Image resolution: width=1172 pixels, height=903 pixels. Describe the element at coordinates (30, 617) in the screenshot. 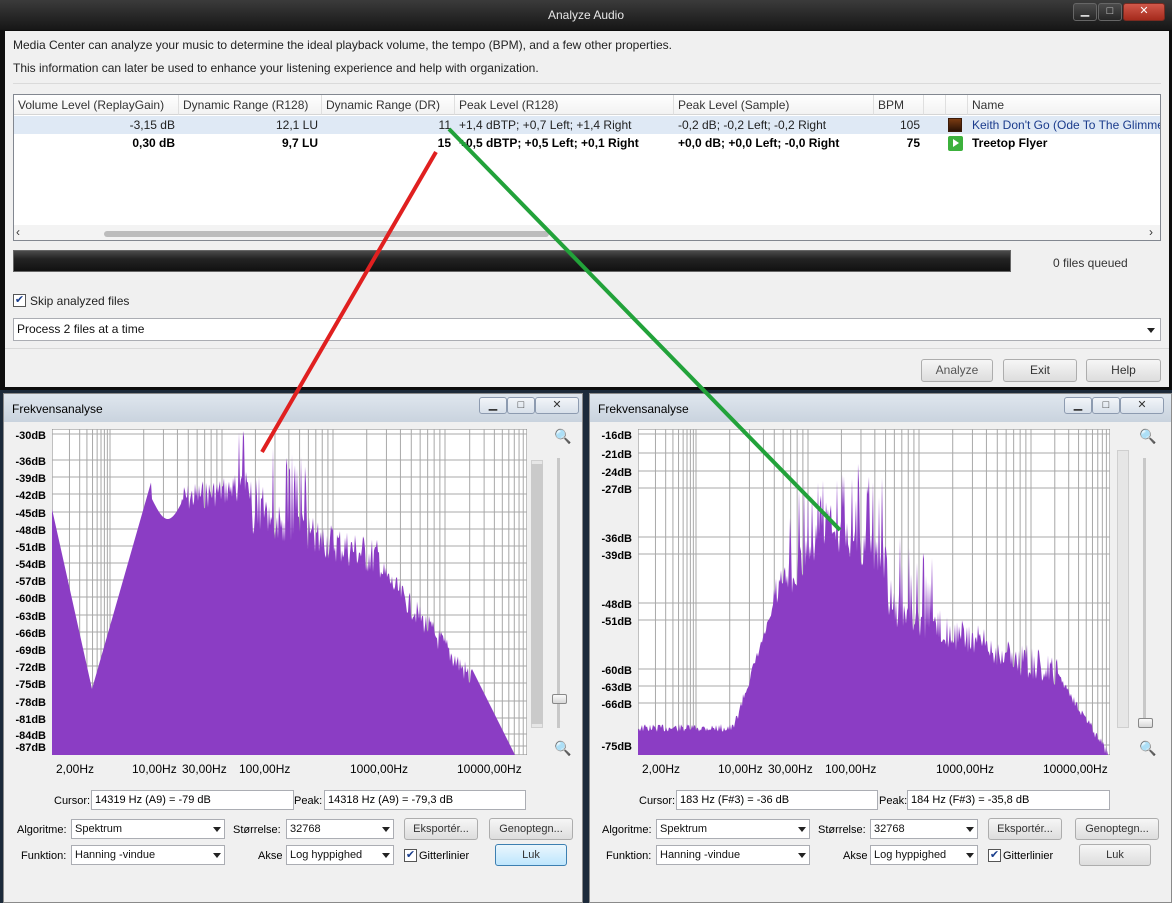

I see `y-tick-label: -63dB` at that location.